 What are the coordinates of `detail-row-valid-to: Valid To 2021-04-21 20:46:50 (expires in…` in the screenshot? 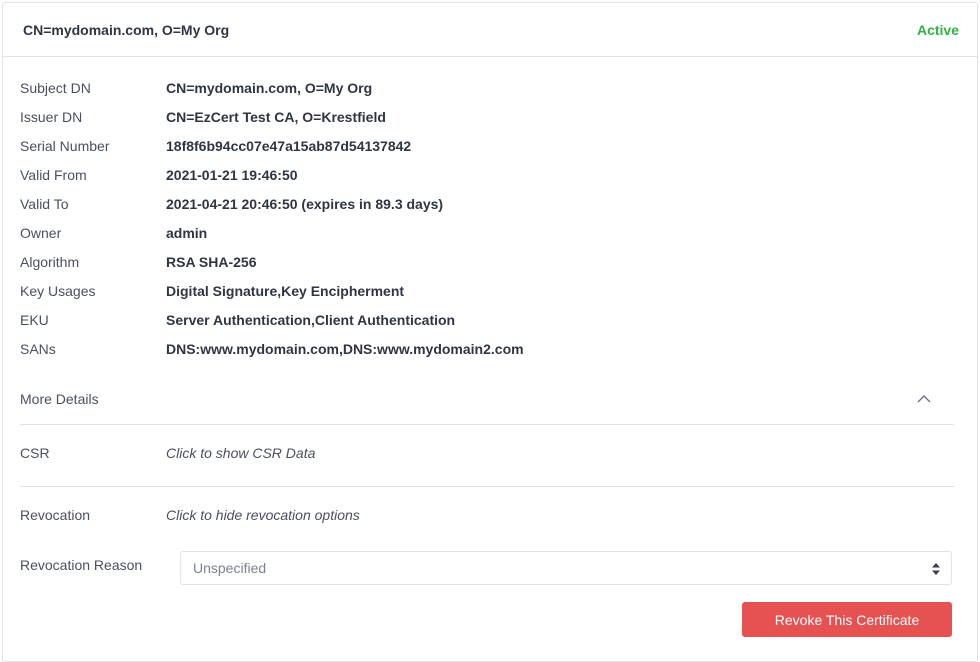 It's located at (231, 204).